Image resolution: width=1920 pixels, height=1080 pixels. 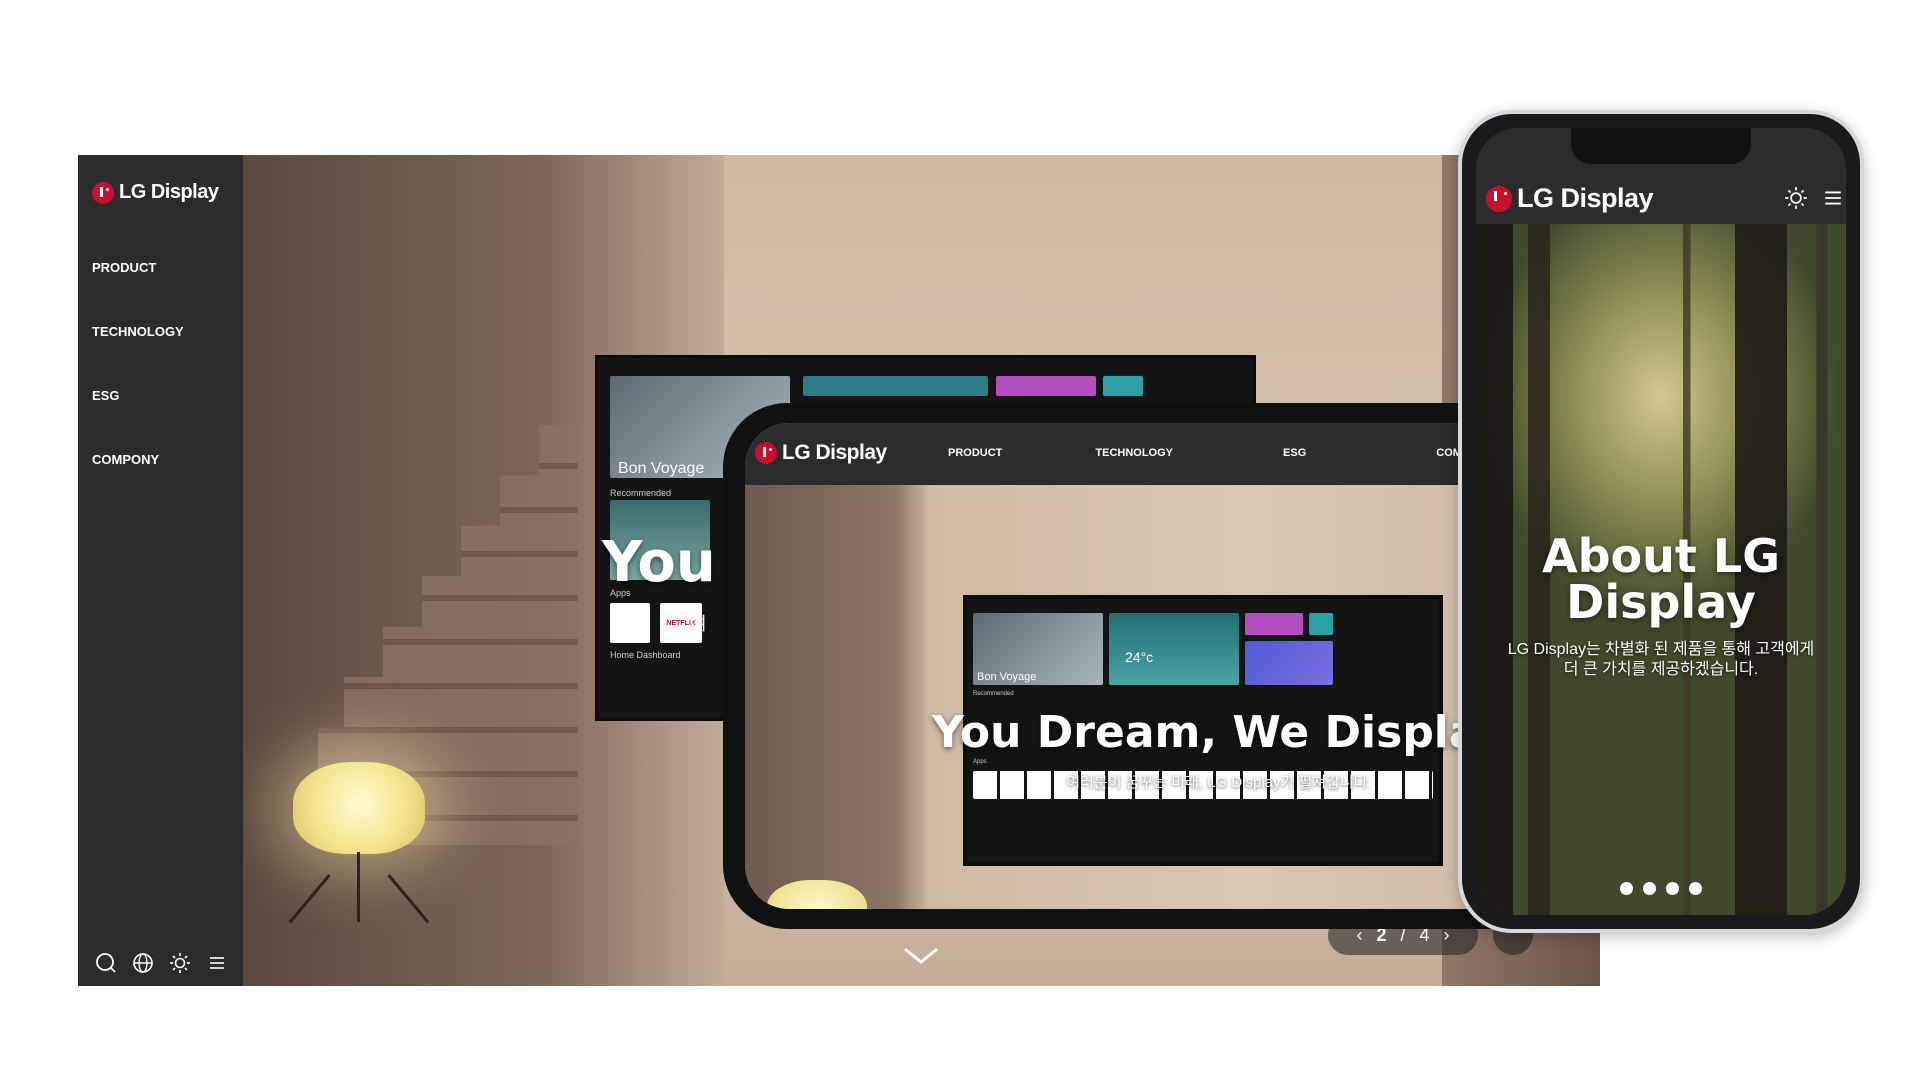 I want to click on tv-tile-live, so click(x=1289, y=663).